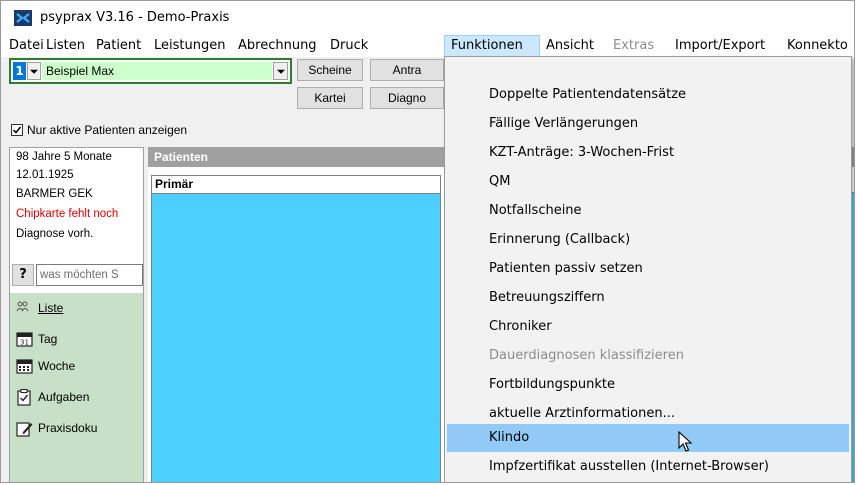  Describe the element at coordinates (648, 153) in the screenshot. I see `menu-item-kzt-antraege: KZT-Anträge: 3-Wochen-Frist` at that location.